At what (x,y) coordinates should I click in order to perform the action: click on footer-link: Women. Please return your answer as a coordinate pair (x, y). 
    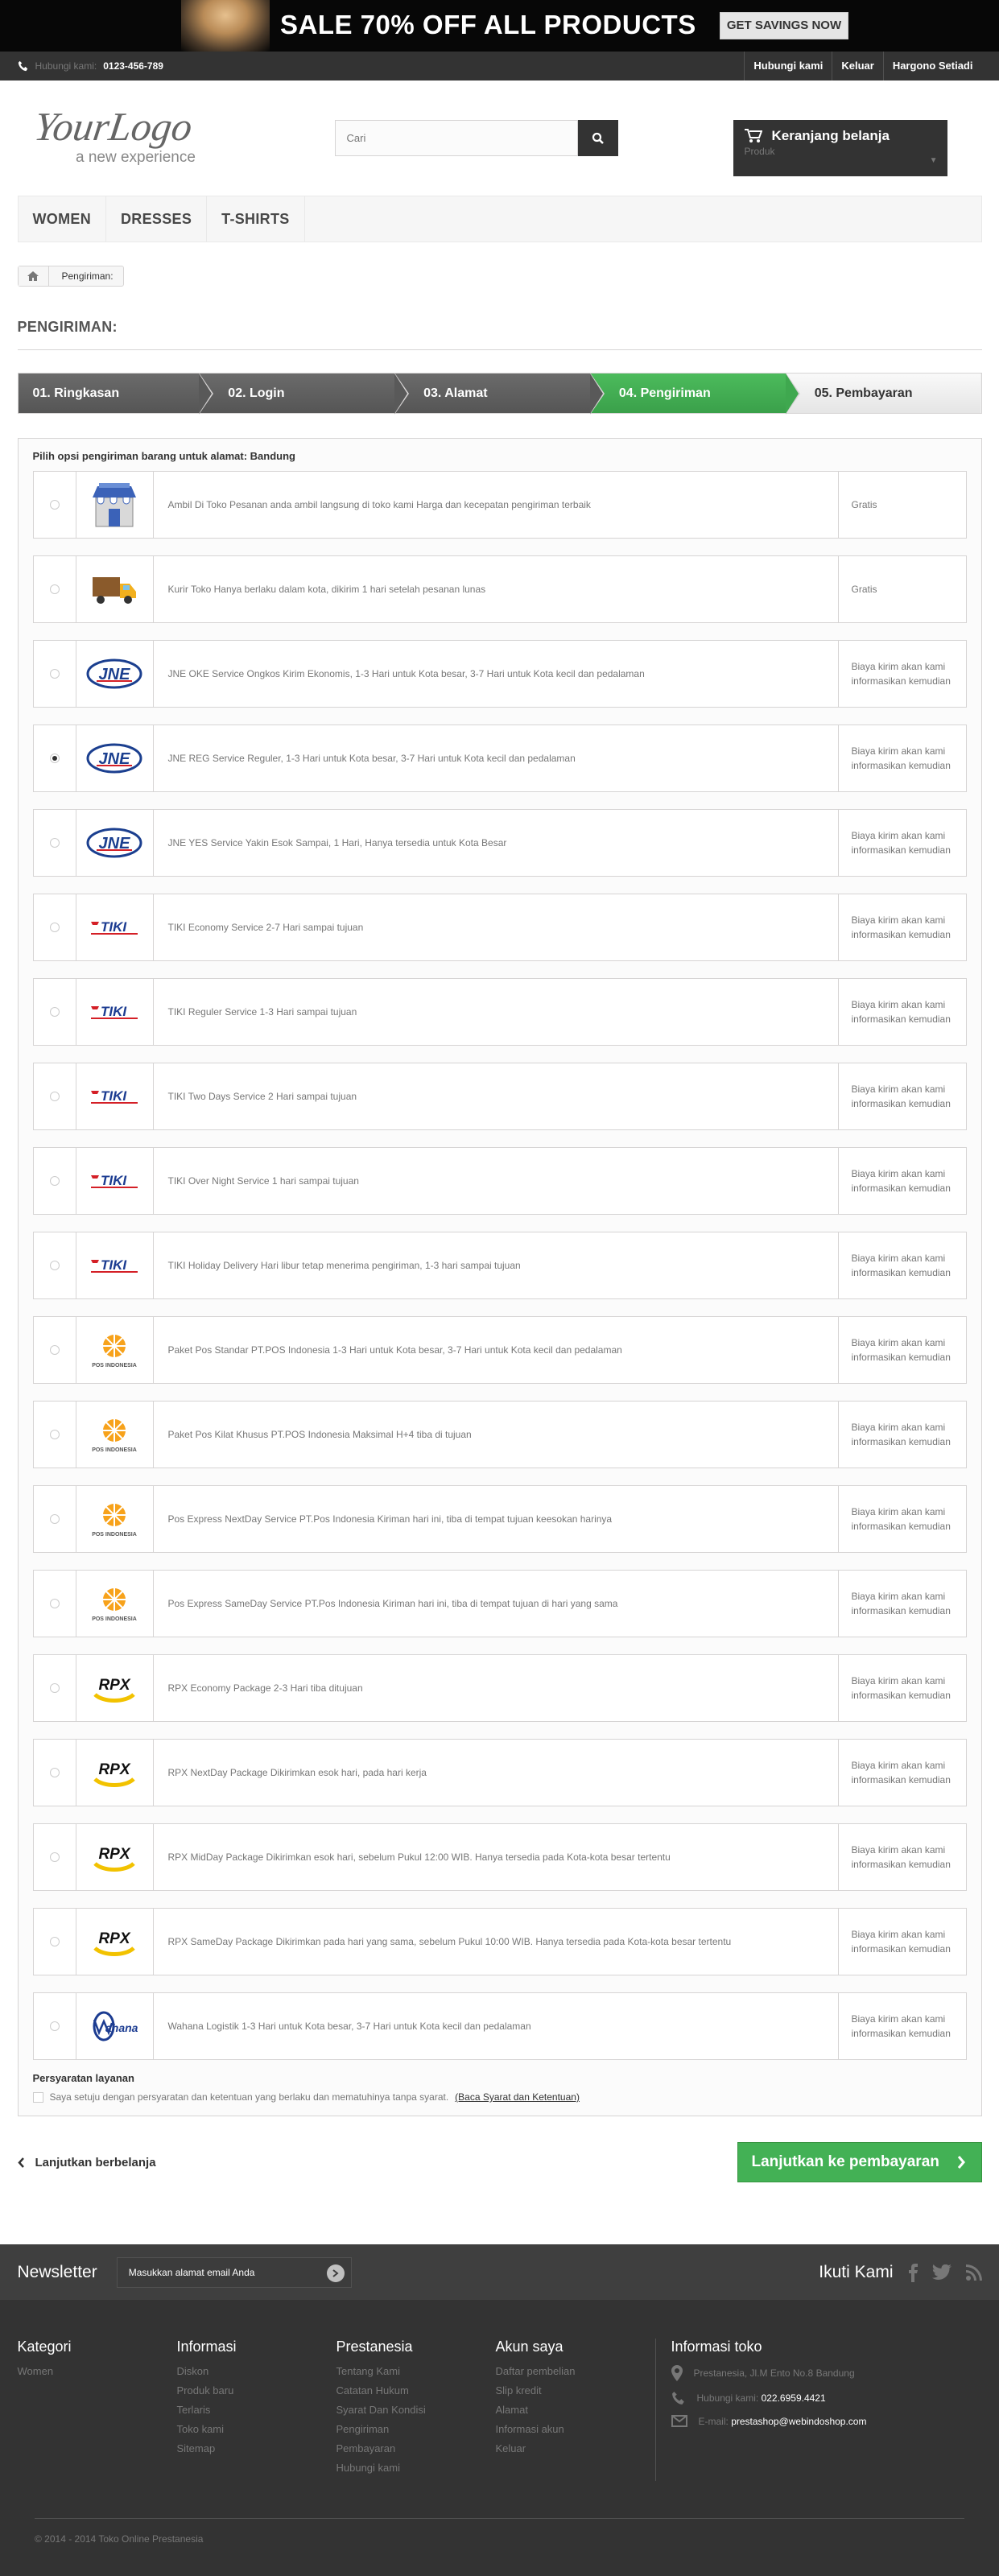
    Looking at the image, I should click on (97, 2371).